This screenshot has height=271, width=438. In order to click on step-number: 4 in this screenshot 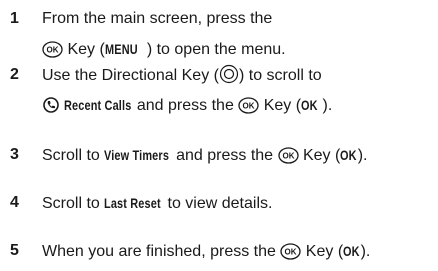, I will do `click(14, 202)`.